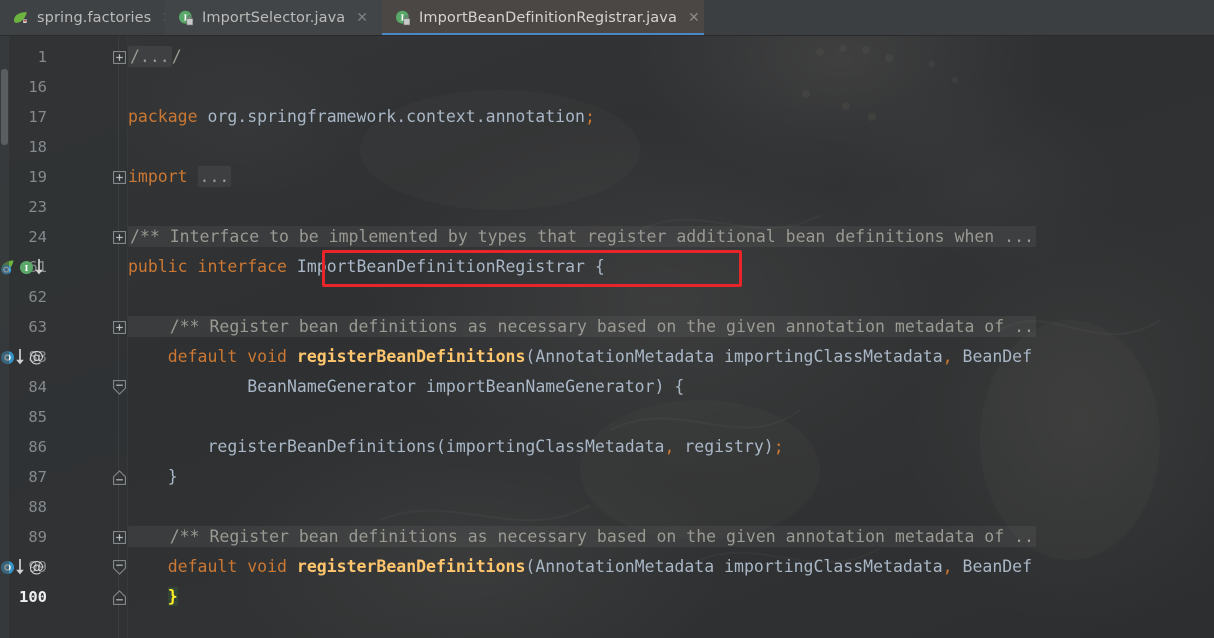  What do you see at coordinates (440, 266) in the screenshot?
I see `code-token: ImportBeanDefinitionRegistrar` at bounding box center [440, 266].